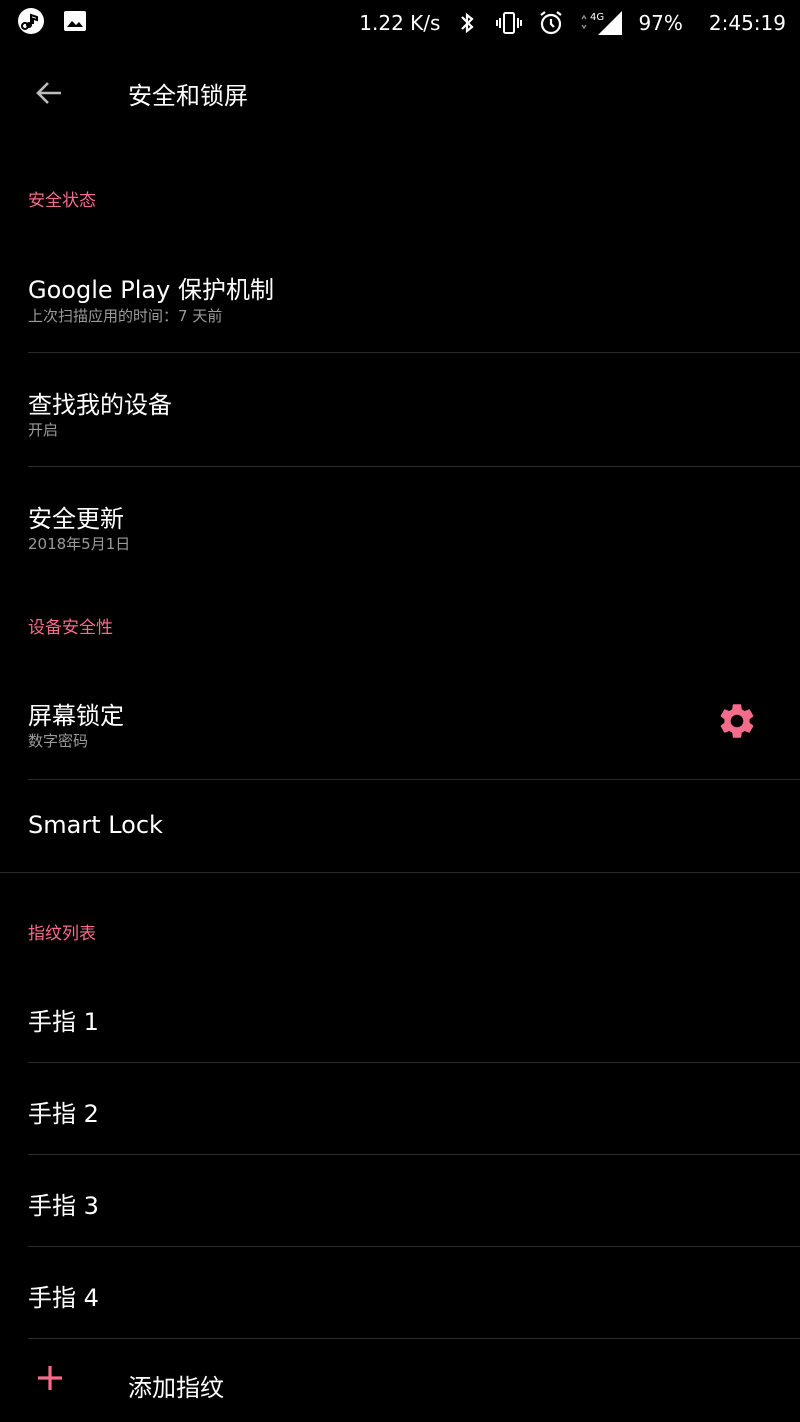 The width and height of the screenshot is (800, 1422). I want to click on back-button, so click(49, 93).